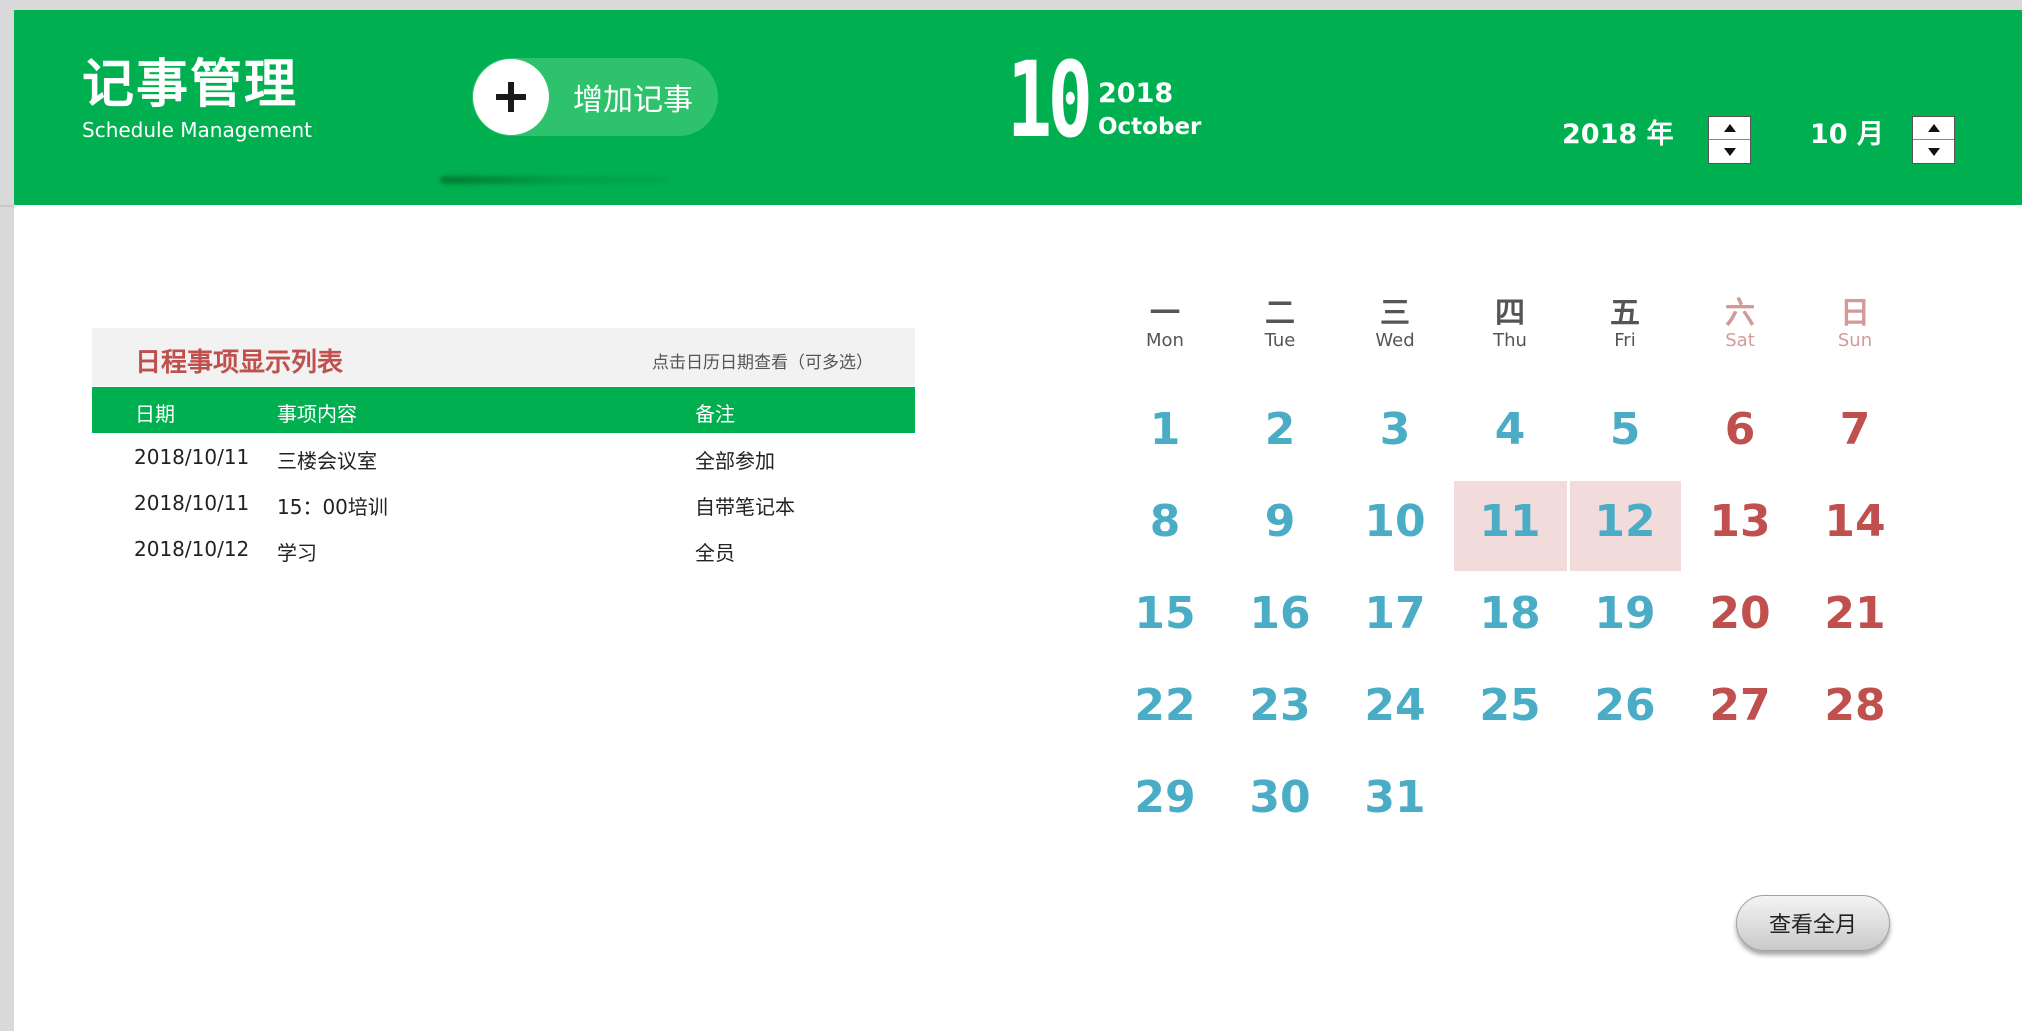 The width and height of the screenshot is (2022, 1031). I want to click on weekday-sat-en: Sat, so click(1740, 340).